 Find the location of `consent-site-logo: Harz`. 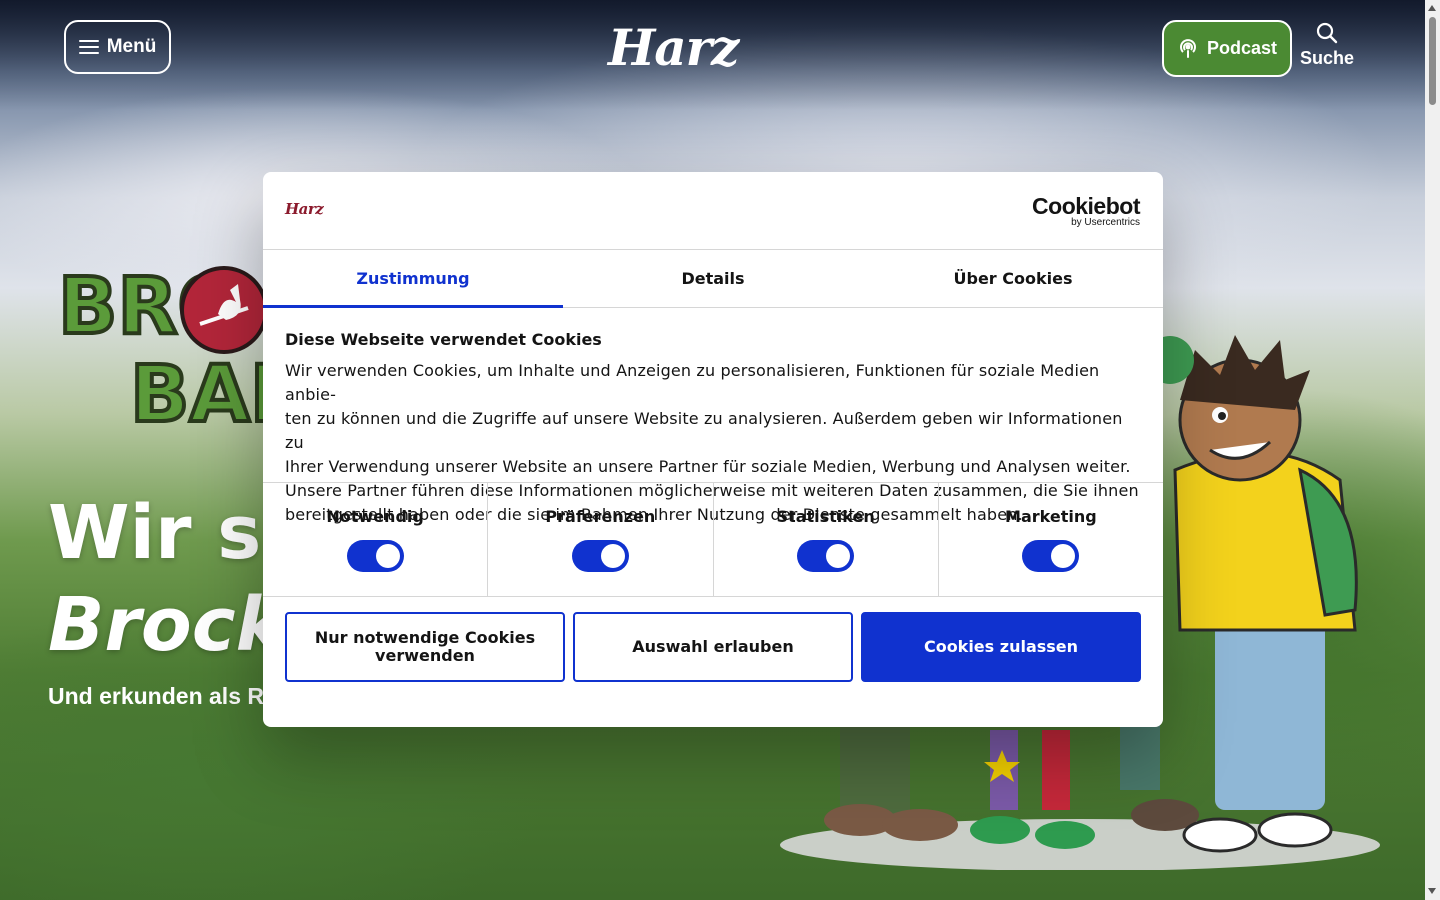

consent-site-logo: Harz is located at coordinates (304, 209).